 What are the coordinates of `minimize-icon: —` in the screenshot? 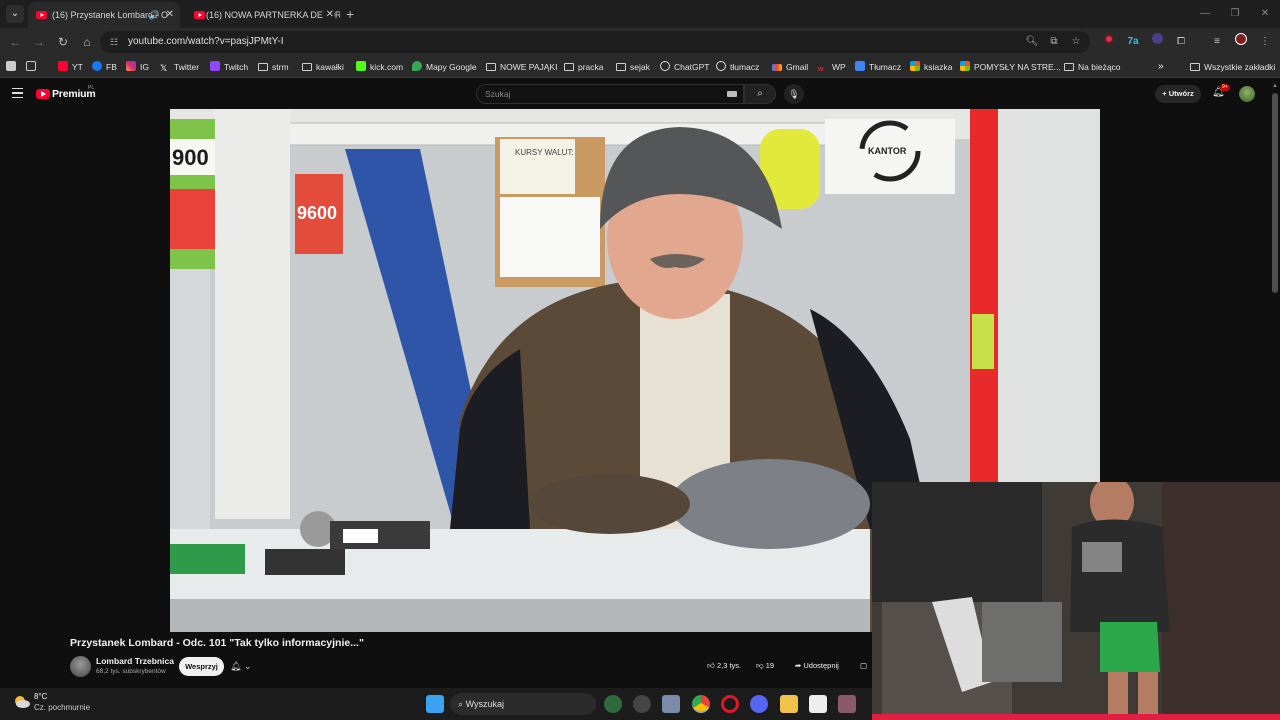 It's located at (1205, 14).